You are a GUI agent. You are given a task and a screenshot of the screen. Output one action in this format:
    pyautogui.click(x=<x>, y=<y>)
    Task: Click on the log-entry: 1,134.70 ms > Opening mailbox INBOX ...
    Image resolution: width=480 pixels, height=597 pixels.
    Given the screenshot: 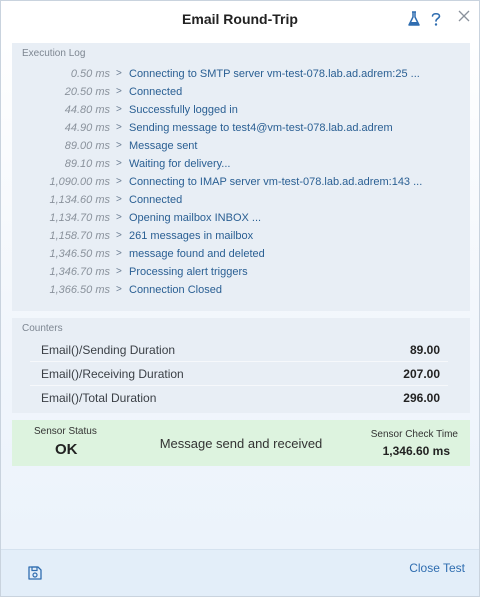 What is the action you would take?
    pyautogui.click(x=241, y=218)
    